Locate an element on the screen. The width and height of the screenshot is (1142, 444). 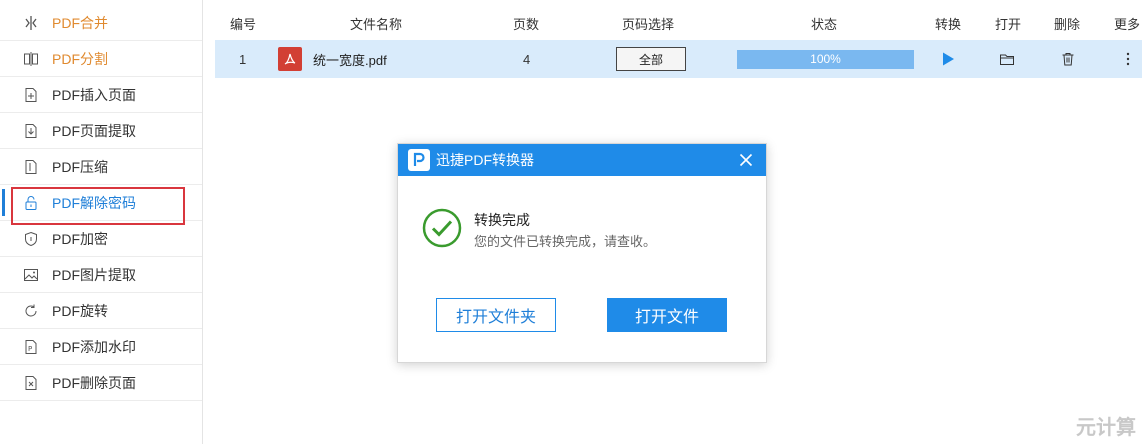
sidebar-item-compress: PDF压缩 is located at coordinates (101, 167).